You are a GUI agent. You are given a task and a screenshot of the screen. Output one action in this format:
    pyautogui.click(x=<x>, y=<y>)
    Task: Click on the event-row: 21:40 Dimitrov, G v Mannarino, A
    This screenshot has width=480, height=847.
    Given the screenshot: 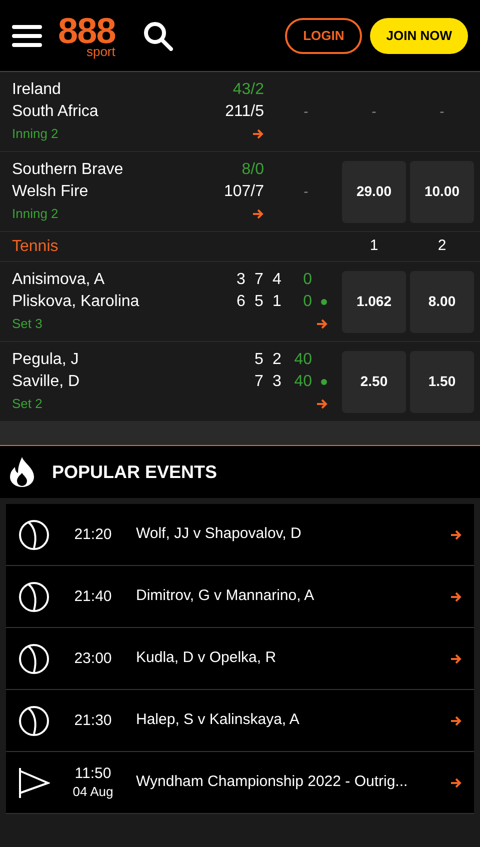 What is the action you would take?
    pyautogui.click(x=240, y=597)
    